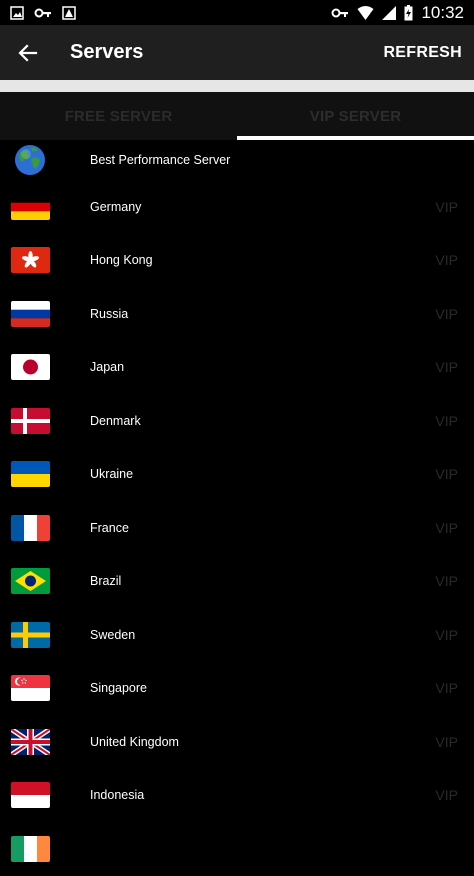 This screenshot has height=876, width=474. I want to click on server-tabs: FREE SERVER VIP SERVER, so click(237, 116).